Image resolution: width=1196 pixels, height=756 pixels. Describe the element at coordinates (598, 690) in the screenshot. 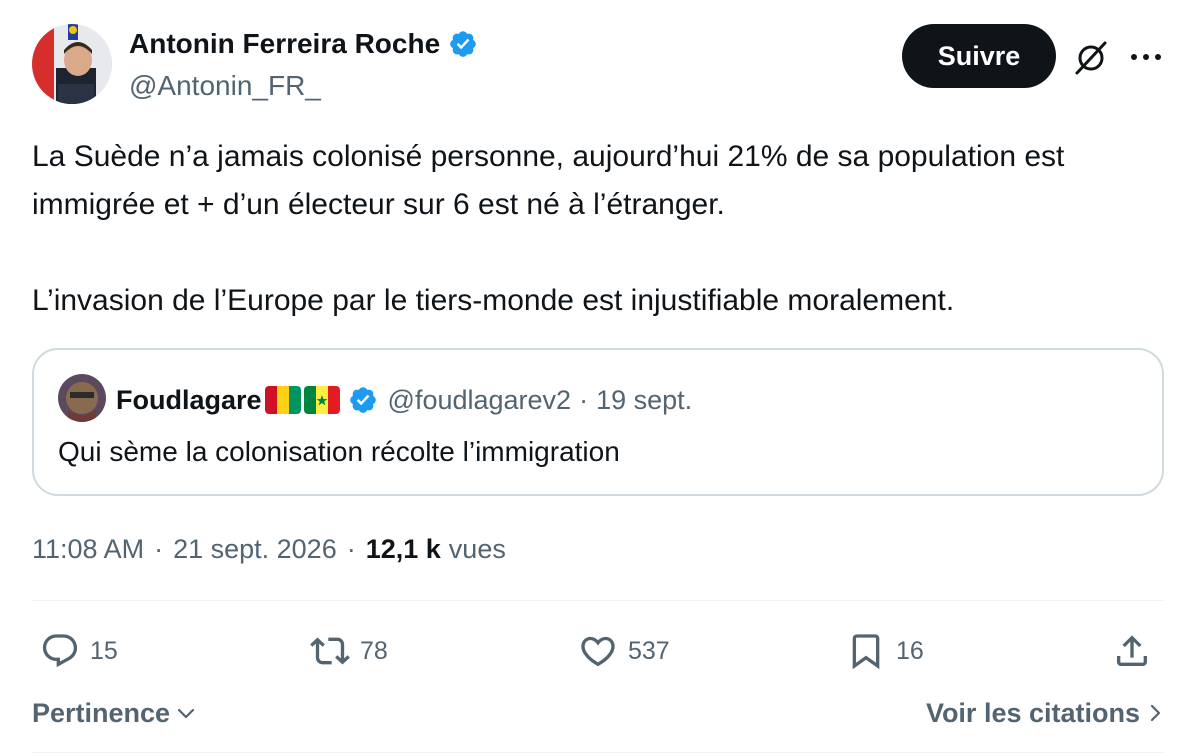

I see `divider-spacer` at that location.